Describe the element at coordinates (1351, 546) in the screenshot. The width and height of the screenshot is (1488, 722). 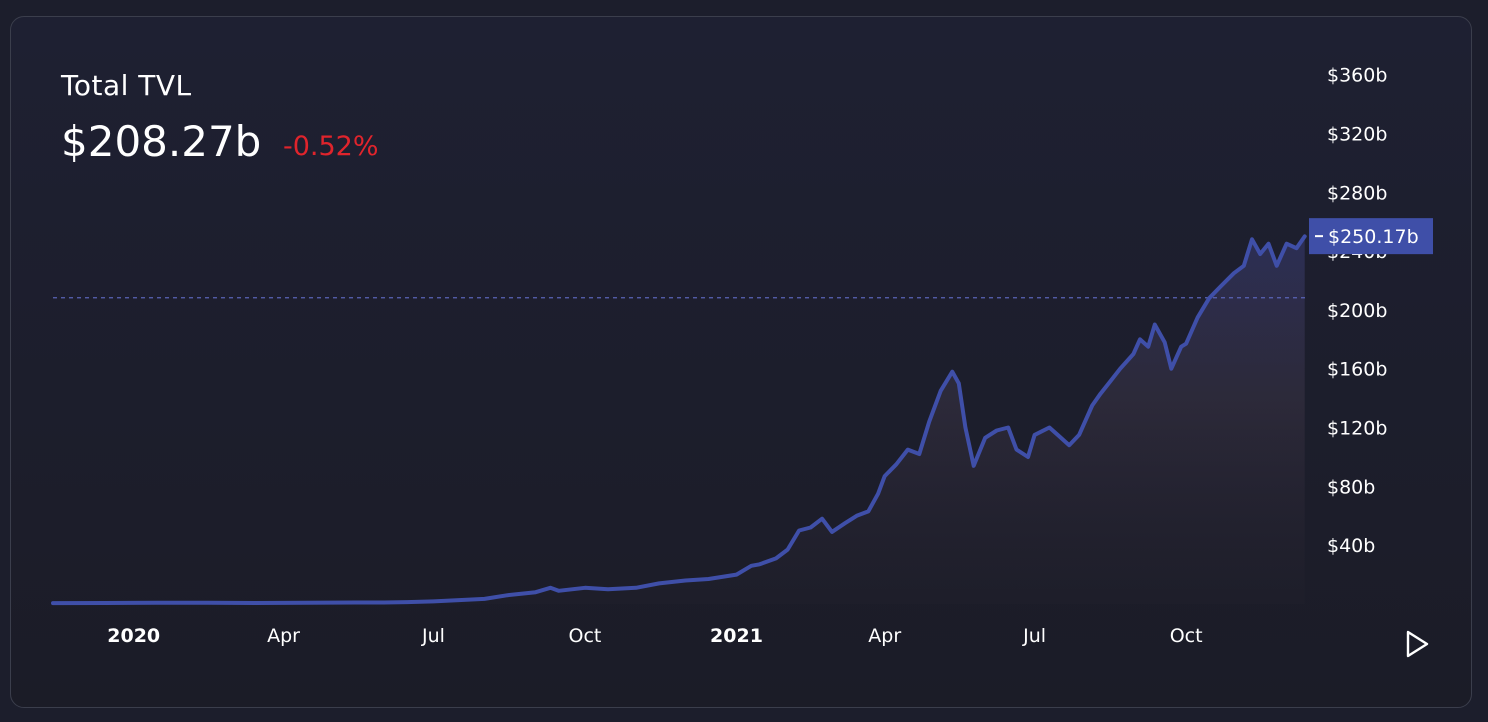
I see `y-tick-label: $40b` at that location.